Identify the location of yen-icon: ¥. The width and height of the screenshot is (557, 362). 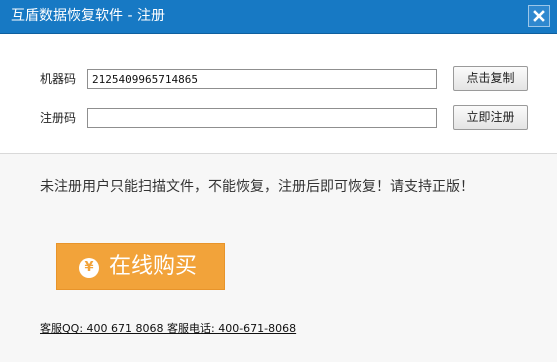
(89, 268).